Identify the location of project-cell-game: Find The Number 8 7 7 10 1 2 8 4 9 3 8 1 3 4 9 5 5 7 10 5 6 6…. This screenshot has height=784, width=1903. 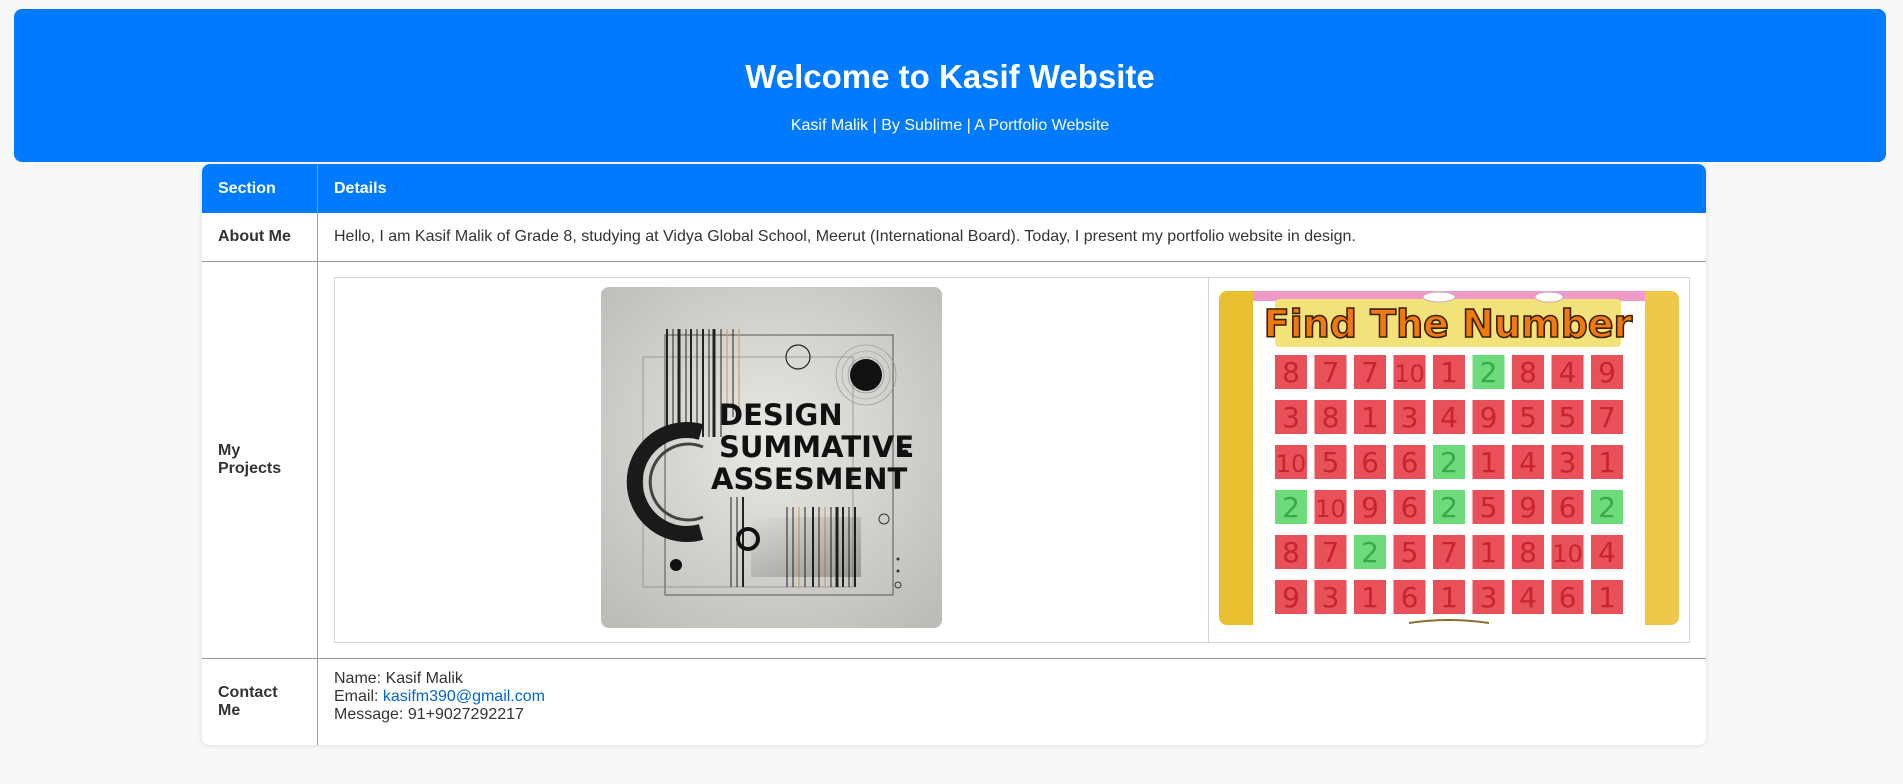
(1449, 460).